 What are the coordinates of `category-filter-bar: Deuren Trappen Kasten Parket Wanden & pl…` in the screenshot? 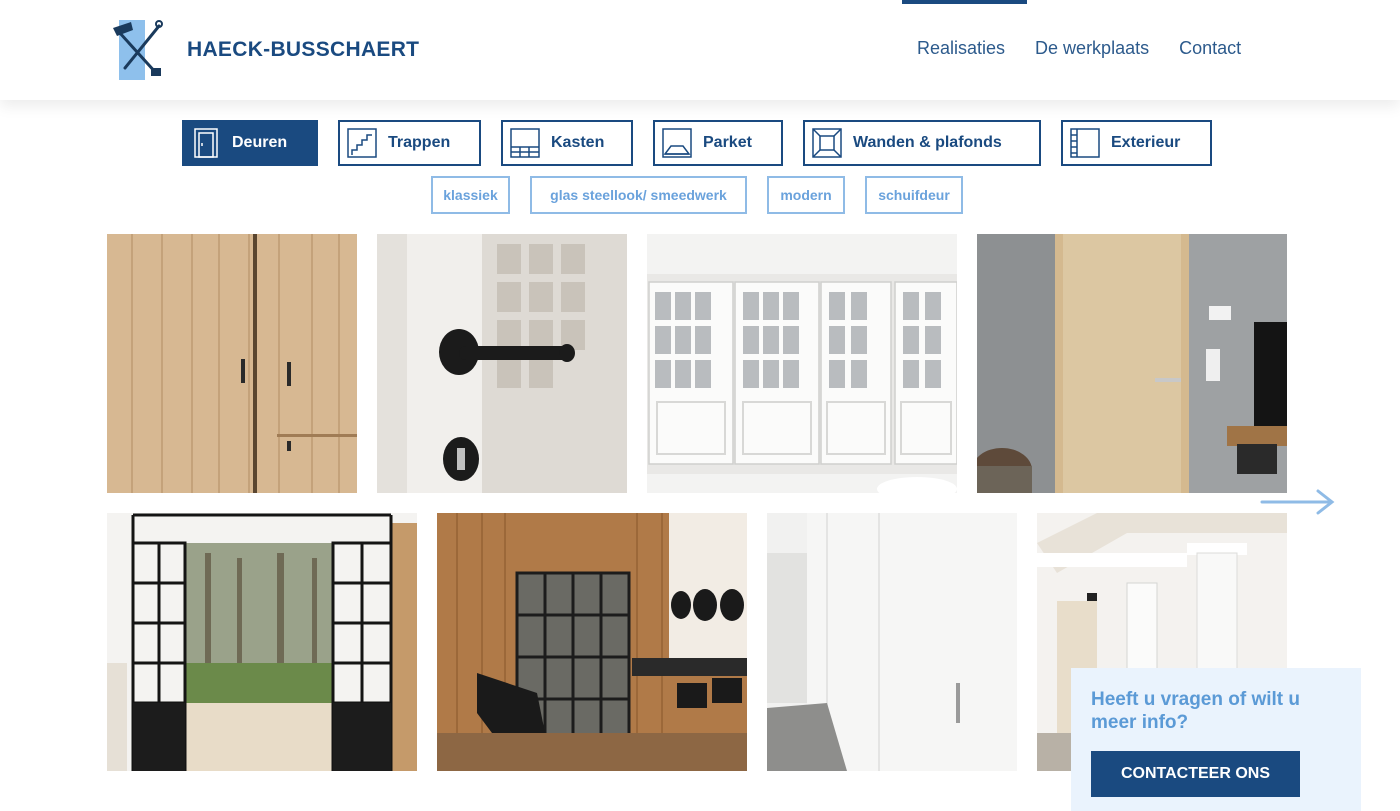 It's located at (700, 143).